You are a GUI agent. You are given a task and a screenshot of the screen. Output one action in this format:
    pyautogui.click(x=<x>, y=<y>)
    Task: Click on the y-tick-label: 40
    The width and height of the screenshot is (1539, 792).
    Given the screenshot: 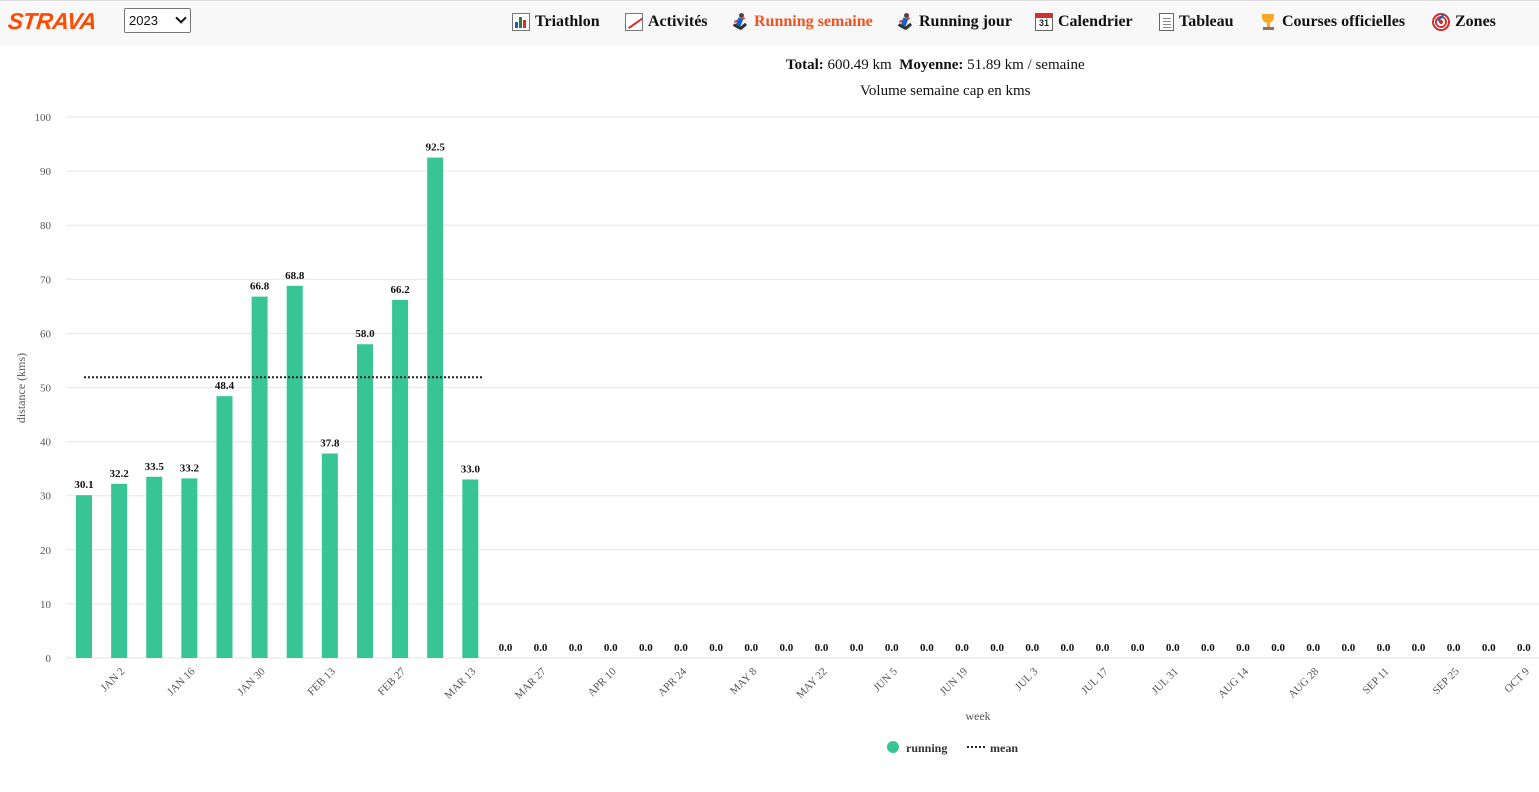 What is the action you would take?
    pyautogui.click(x=46, y=443)
    